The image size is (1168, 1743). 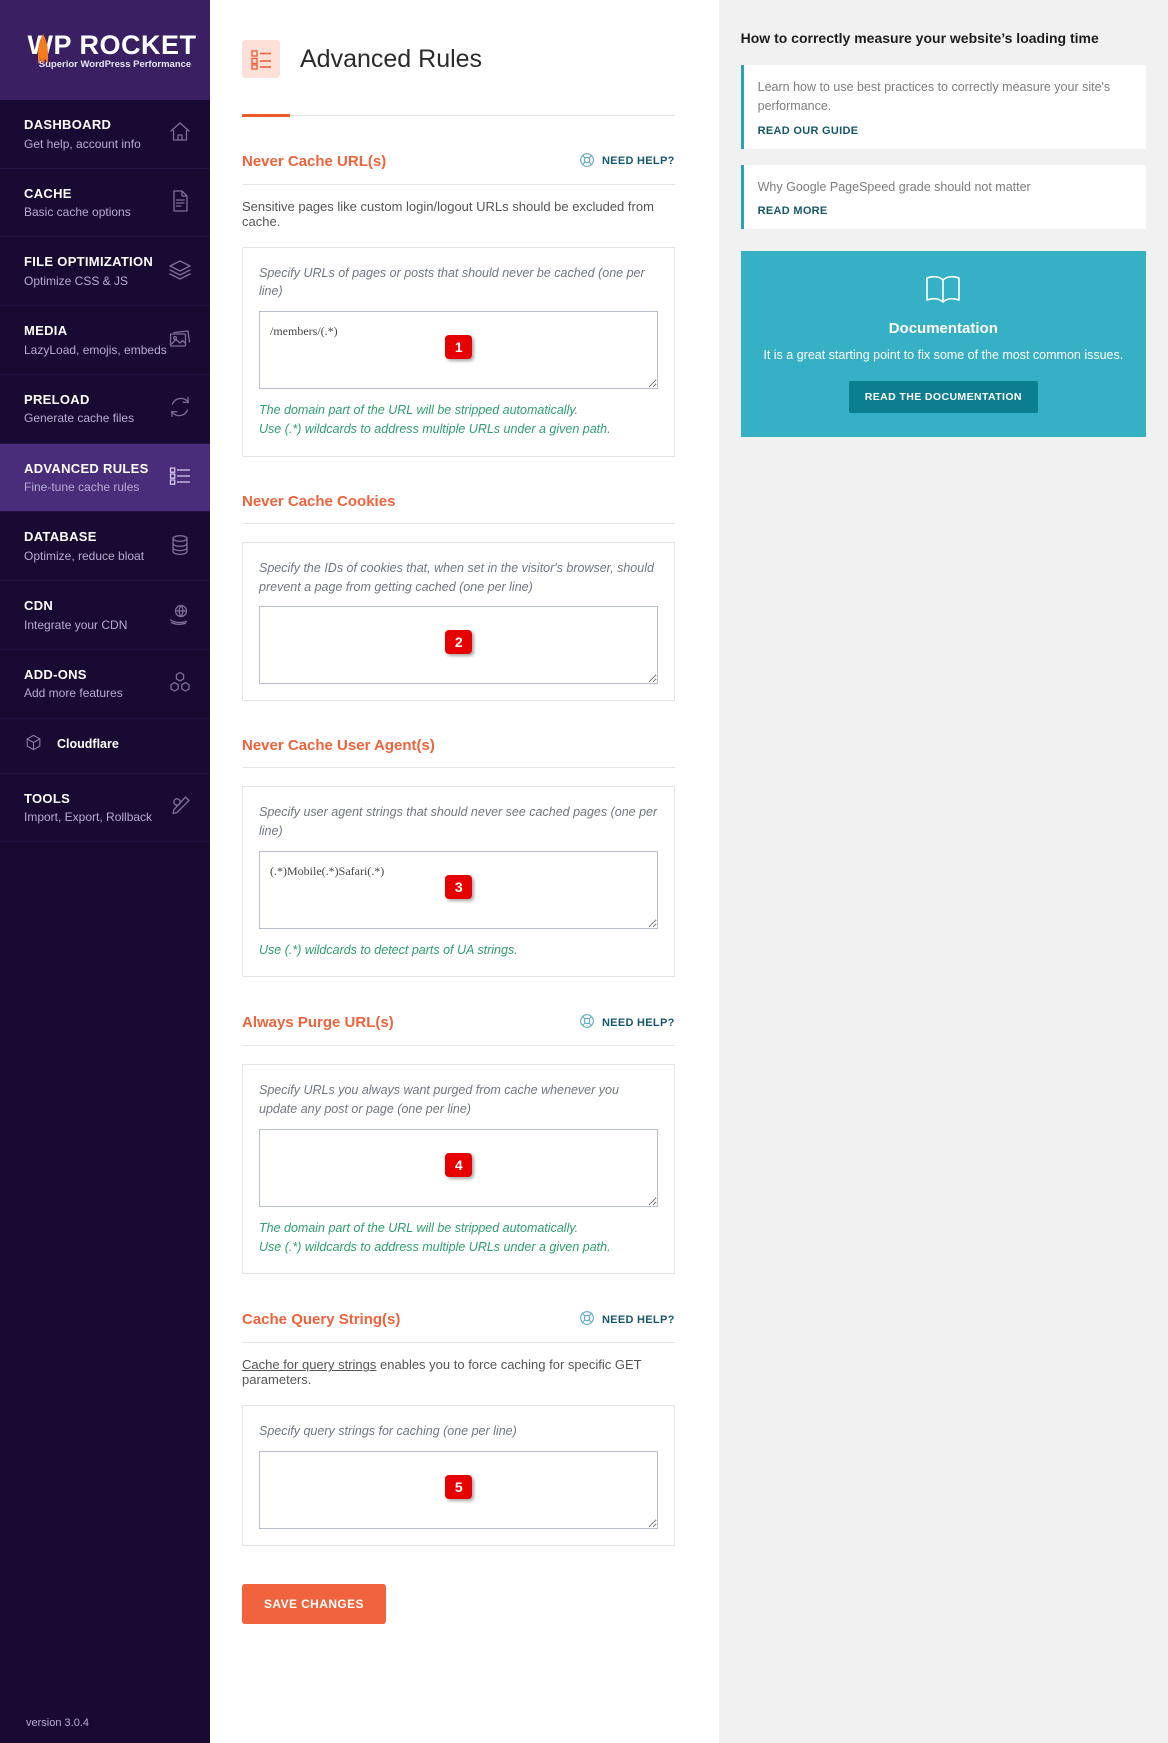 What do you see at coordinates (88, 743) in the screenshot?
I see `sidebar-subitem-label: Cloudflare` at bounding box center [88, 743].